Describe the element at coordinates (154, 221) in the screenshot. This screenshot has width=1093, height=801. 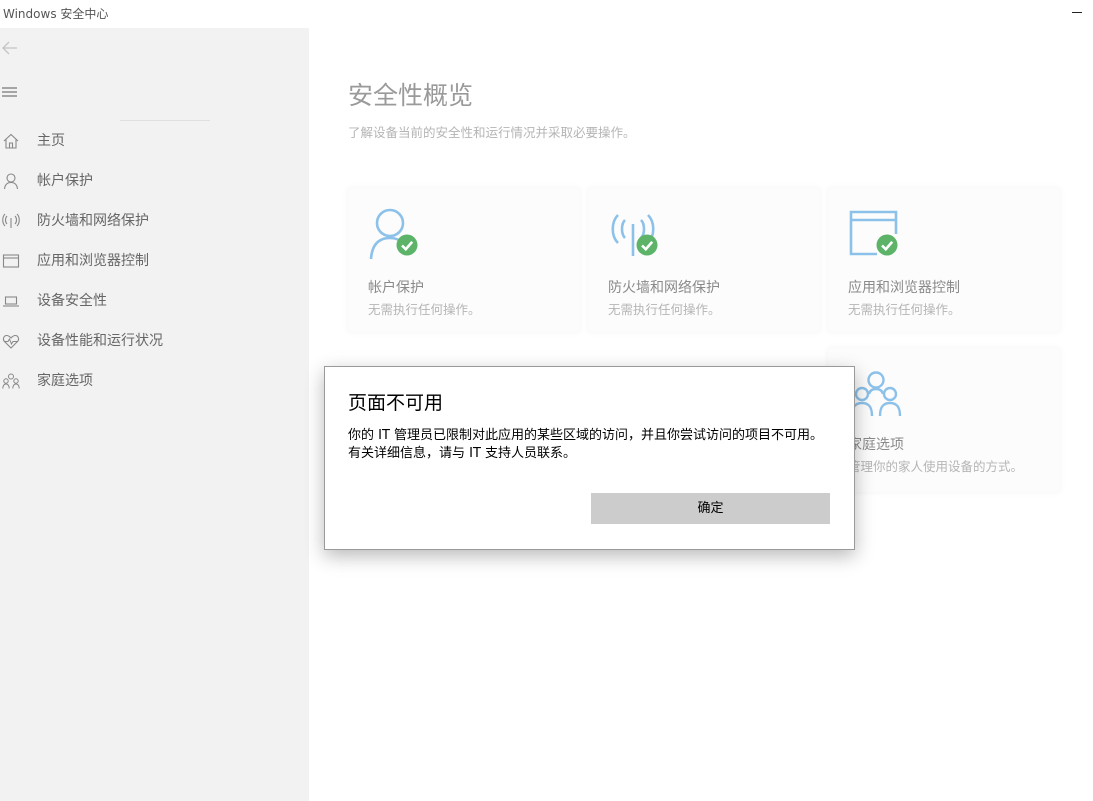
I see `sidebar-item-firewall: 防火墙和网络保护` at that location.